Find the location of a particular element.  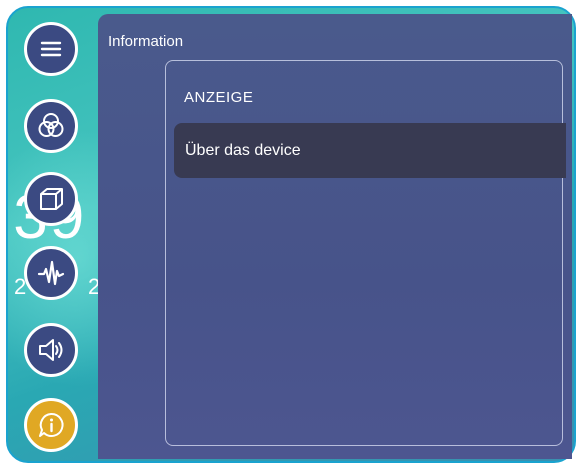

color-settings-button is located at coordinates (51, 126).